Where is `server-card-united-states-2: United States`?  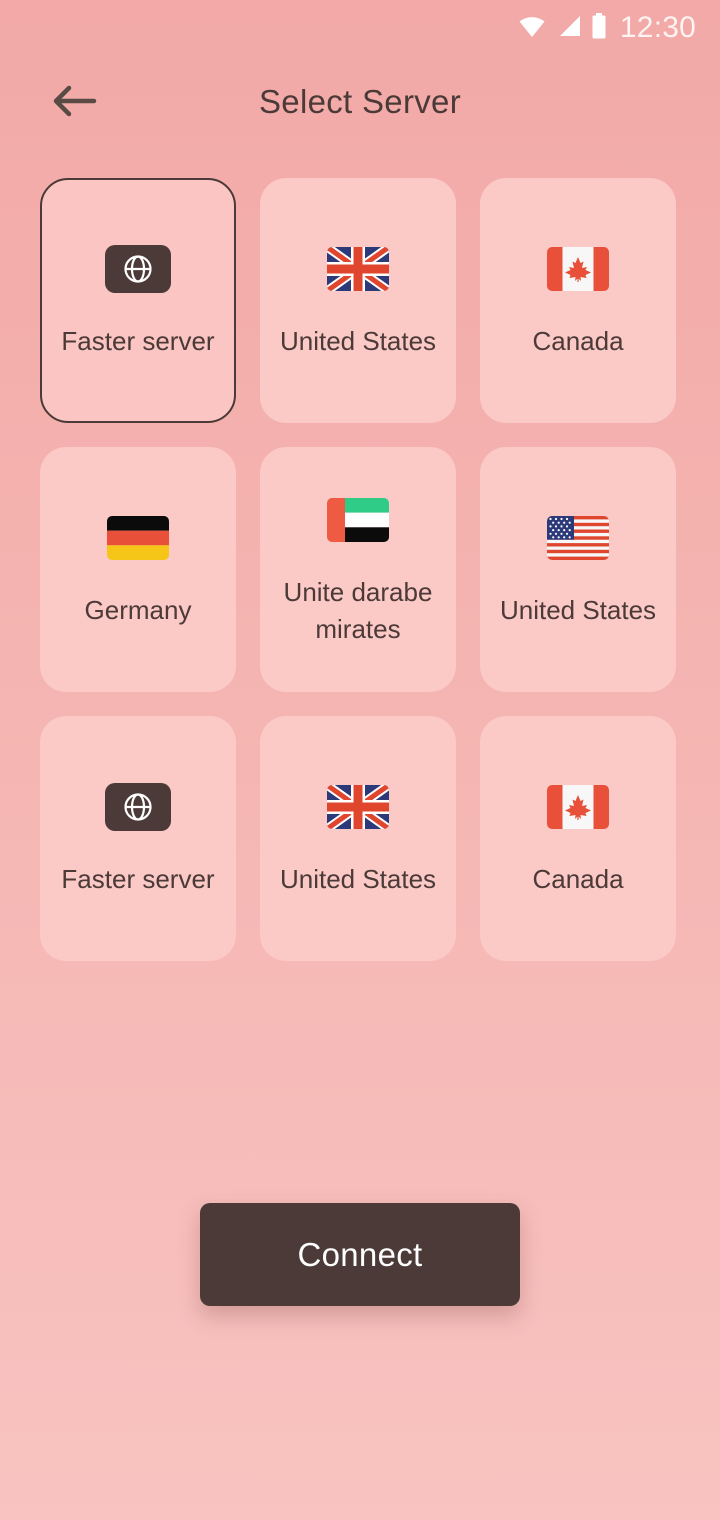
server-card-united-states-2: United States is located at coordinates (358, 838).